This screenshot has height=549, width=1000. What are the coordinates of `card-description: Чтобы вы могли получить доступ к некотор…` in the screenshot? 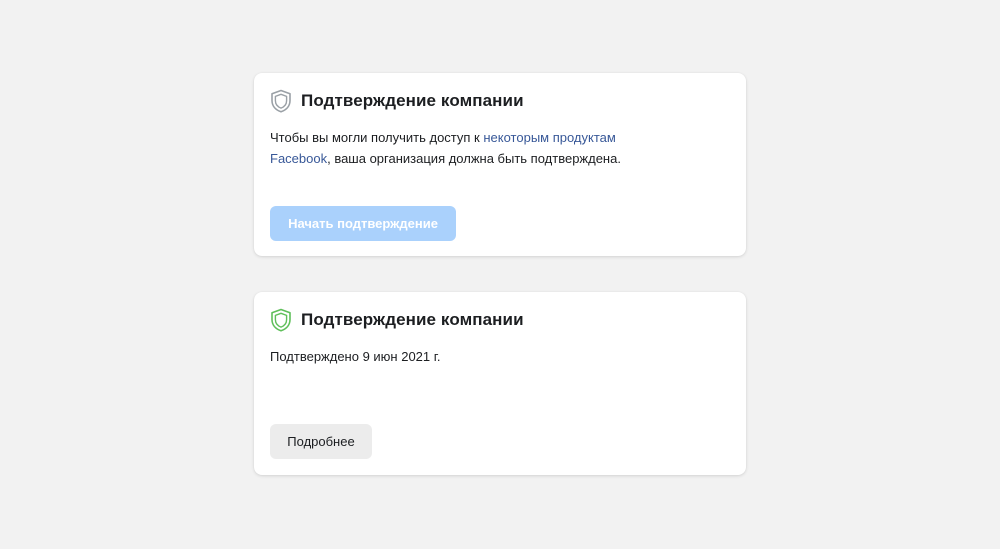 It's located at (470, 148).